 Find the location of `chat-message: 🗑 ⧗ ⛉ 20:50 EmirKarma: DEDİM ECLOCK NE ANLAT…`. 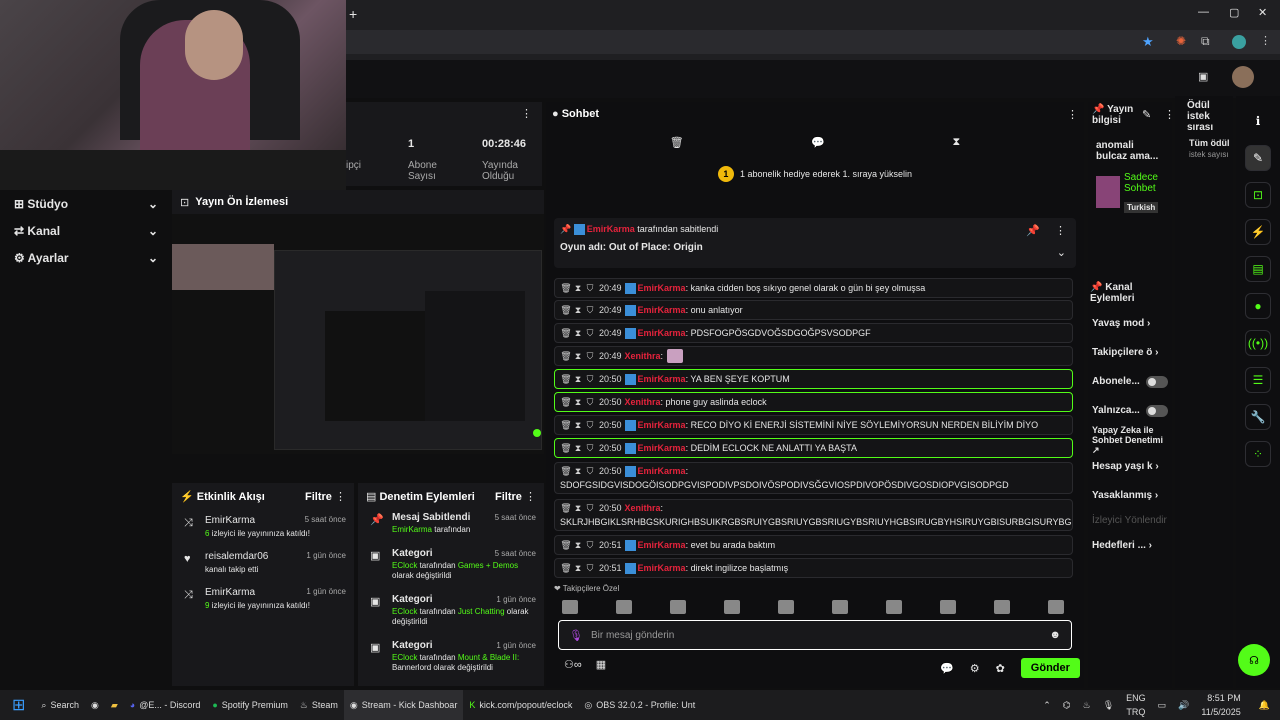

chat-message: 🗑 ⧗ ⛉ 20:50 EmirKarma: DEDİM ECLOCK NE ANLAT… is located at coordinates (813, 448).